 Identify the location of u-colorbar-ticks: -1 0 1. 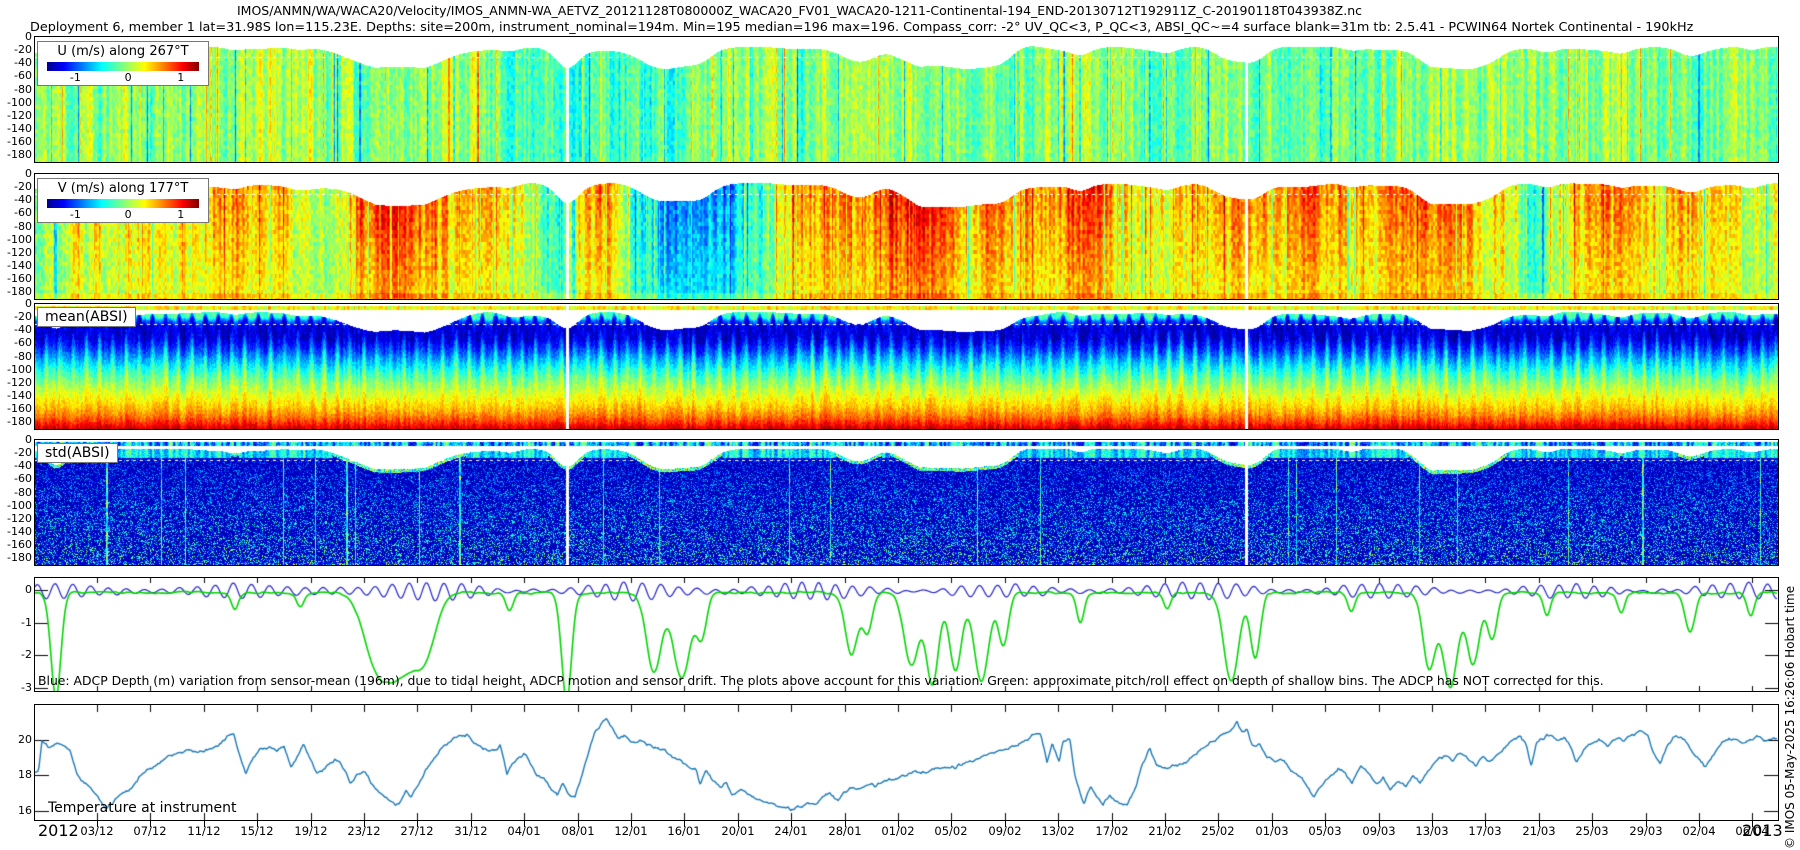
(123, 78).